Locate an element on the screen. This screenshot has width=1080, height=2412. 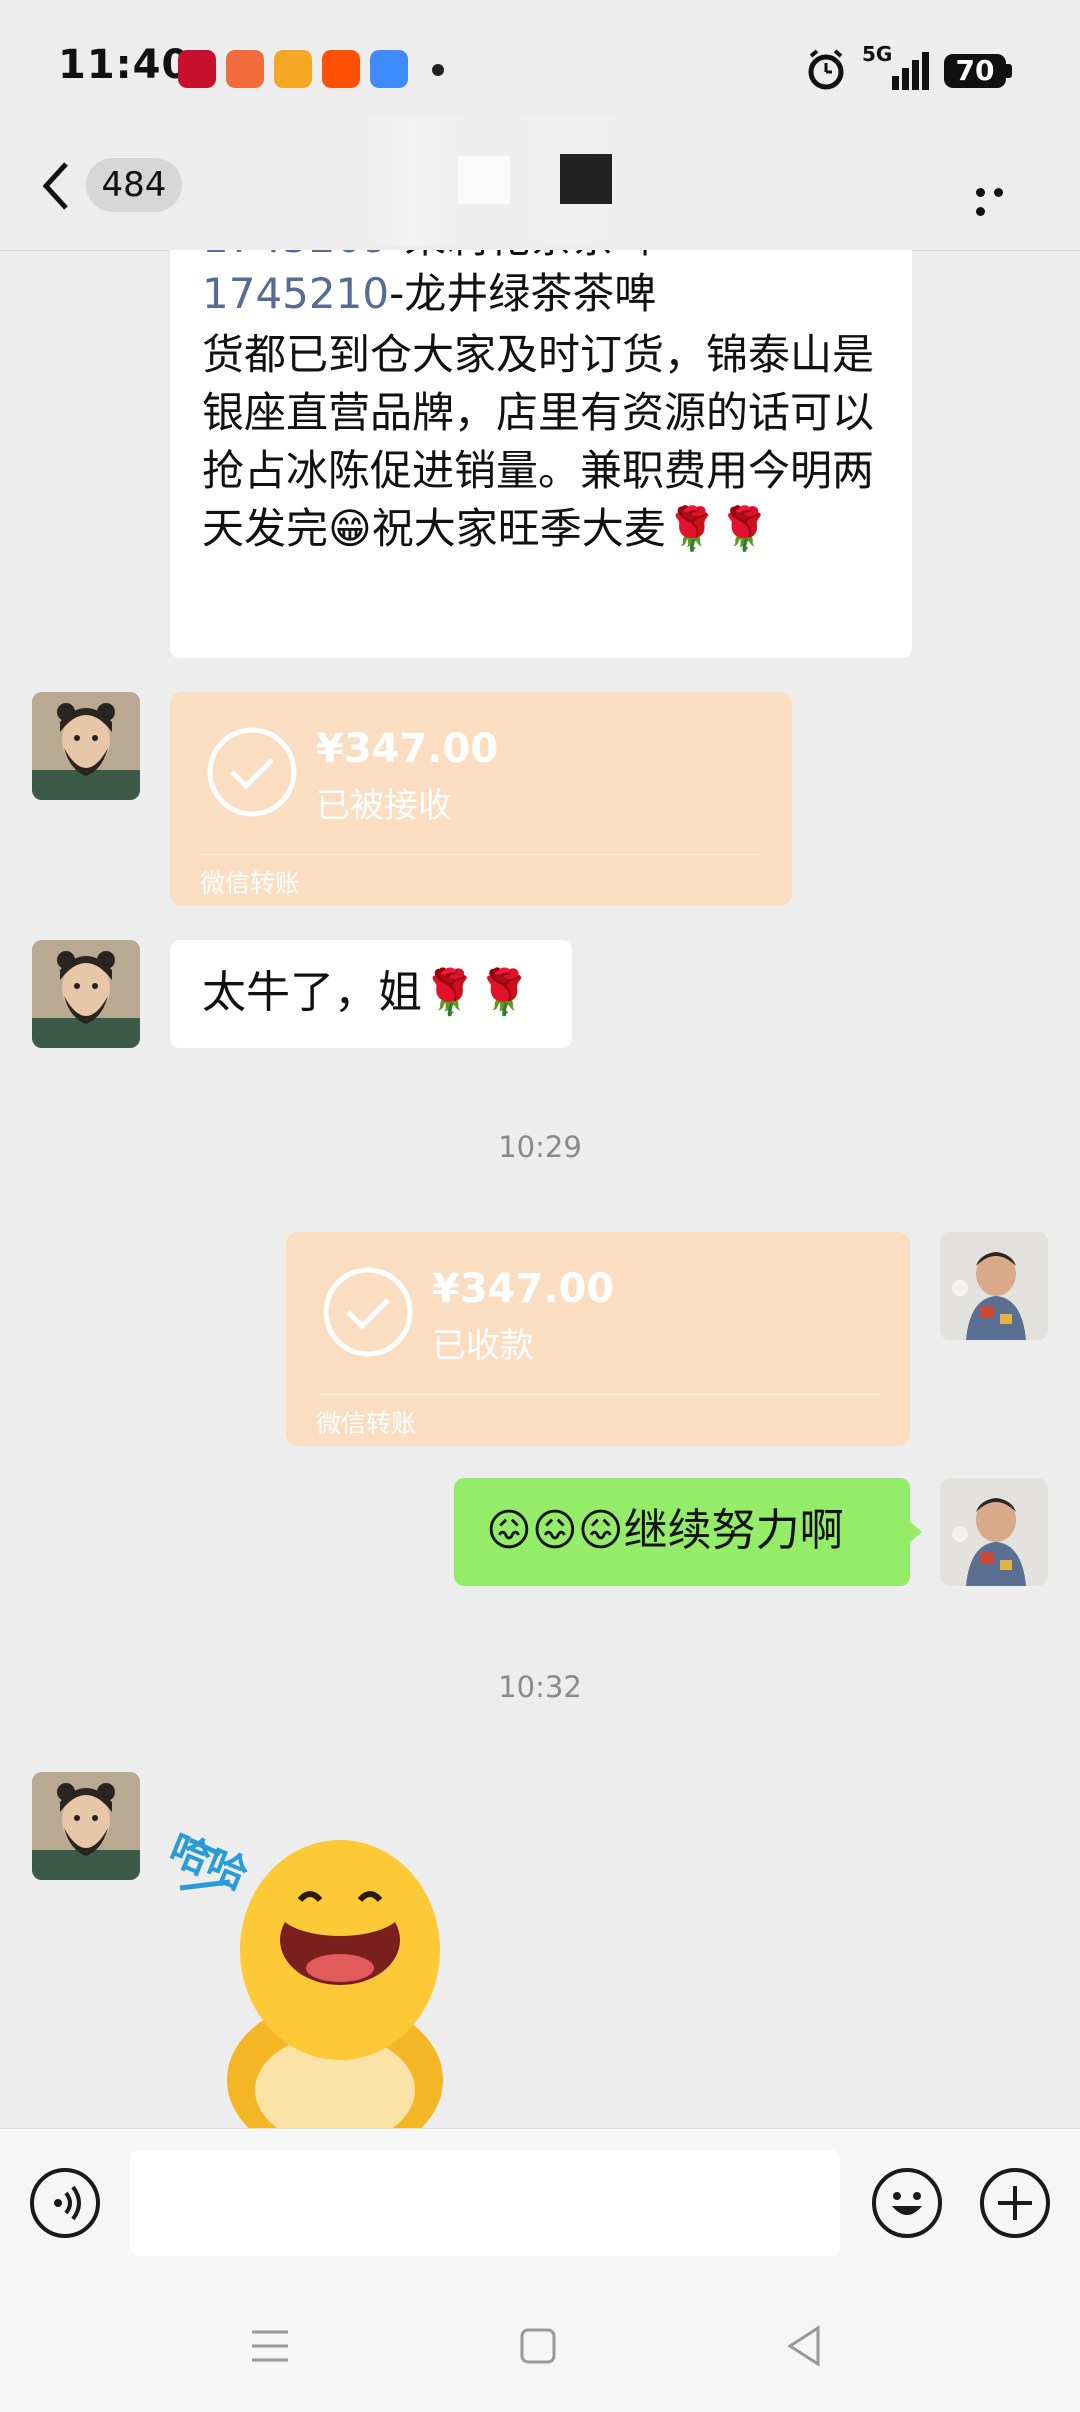
message-text: 😖😖😖继续努力啊 is located at coordinates (665, 1530).